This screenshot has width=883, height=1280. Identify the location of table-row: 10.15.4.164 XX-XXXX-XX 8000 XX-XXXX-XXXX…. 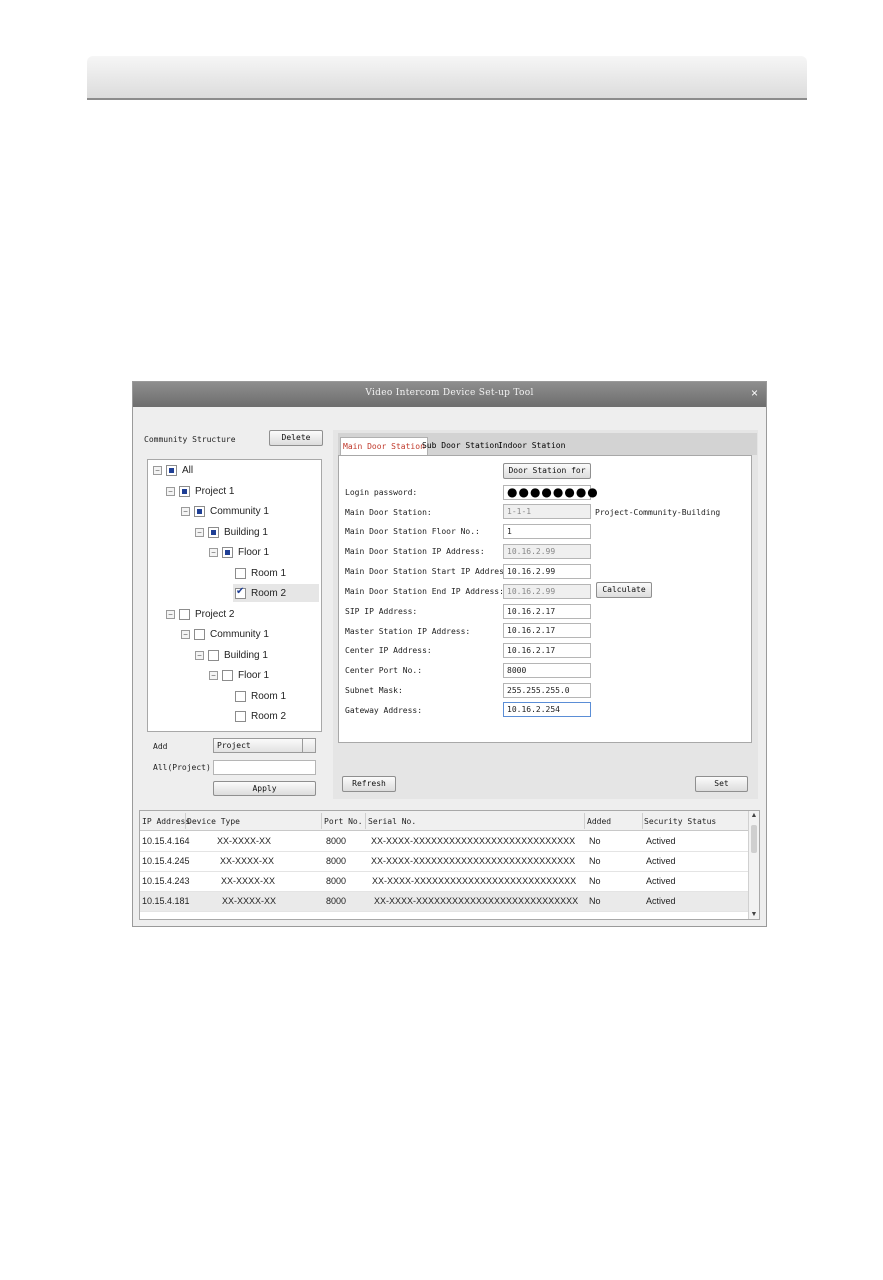
(444, 842).